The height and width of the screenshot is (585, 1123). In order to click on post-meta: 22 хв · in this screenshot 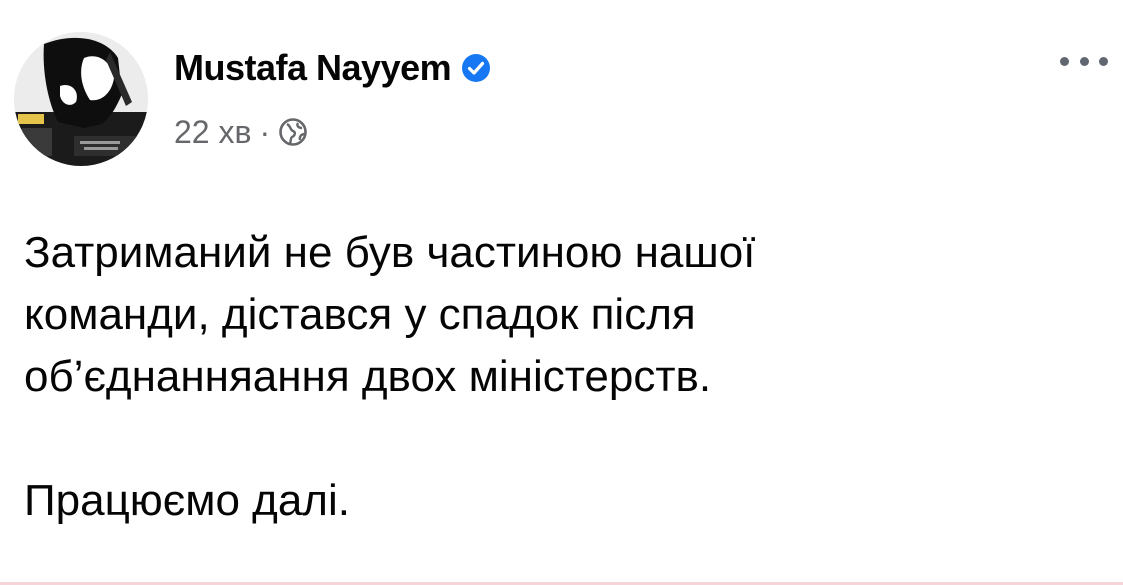, I will do `click(241, 132)`.